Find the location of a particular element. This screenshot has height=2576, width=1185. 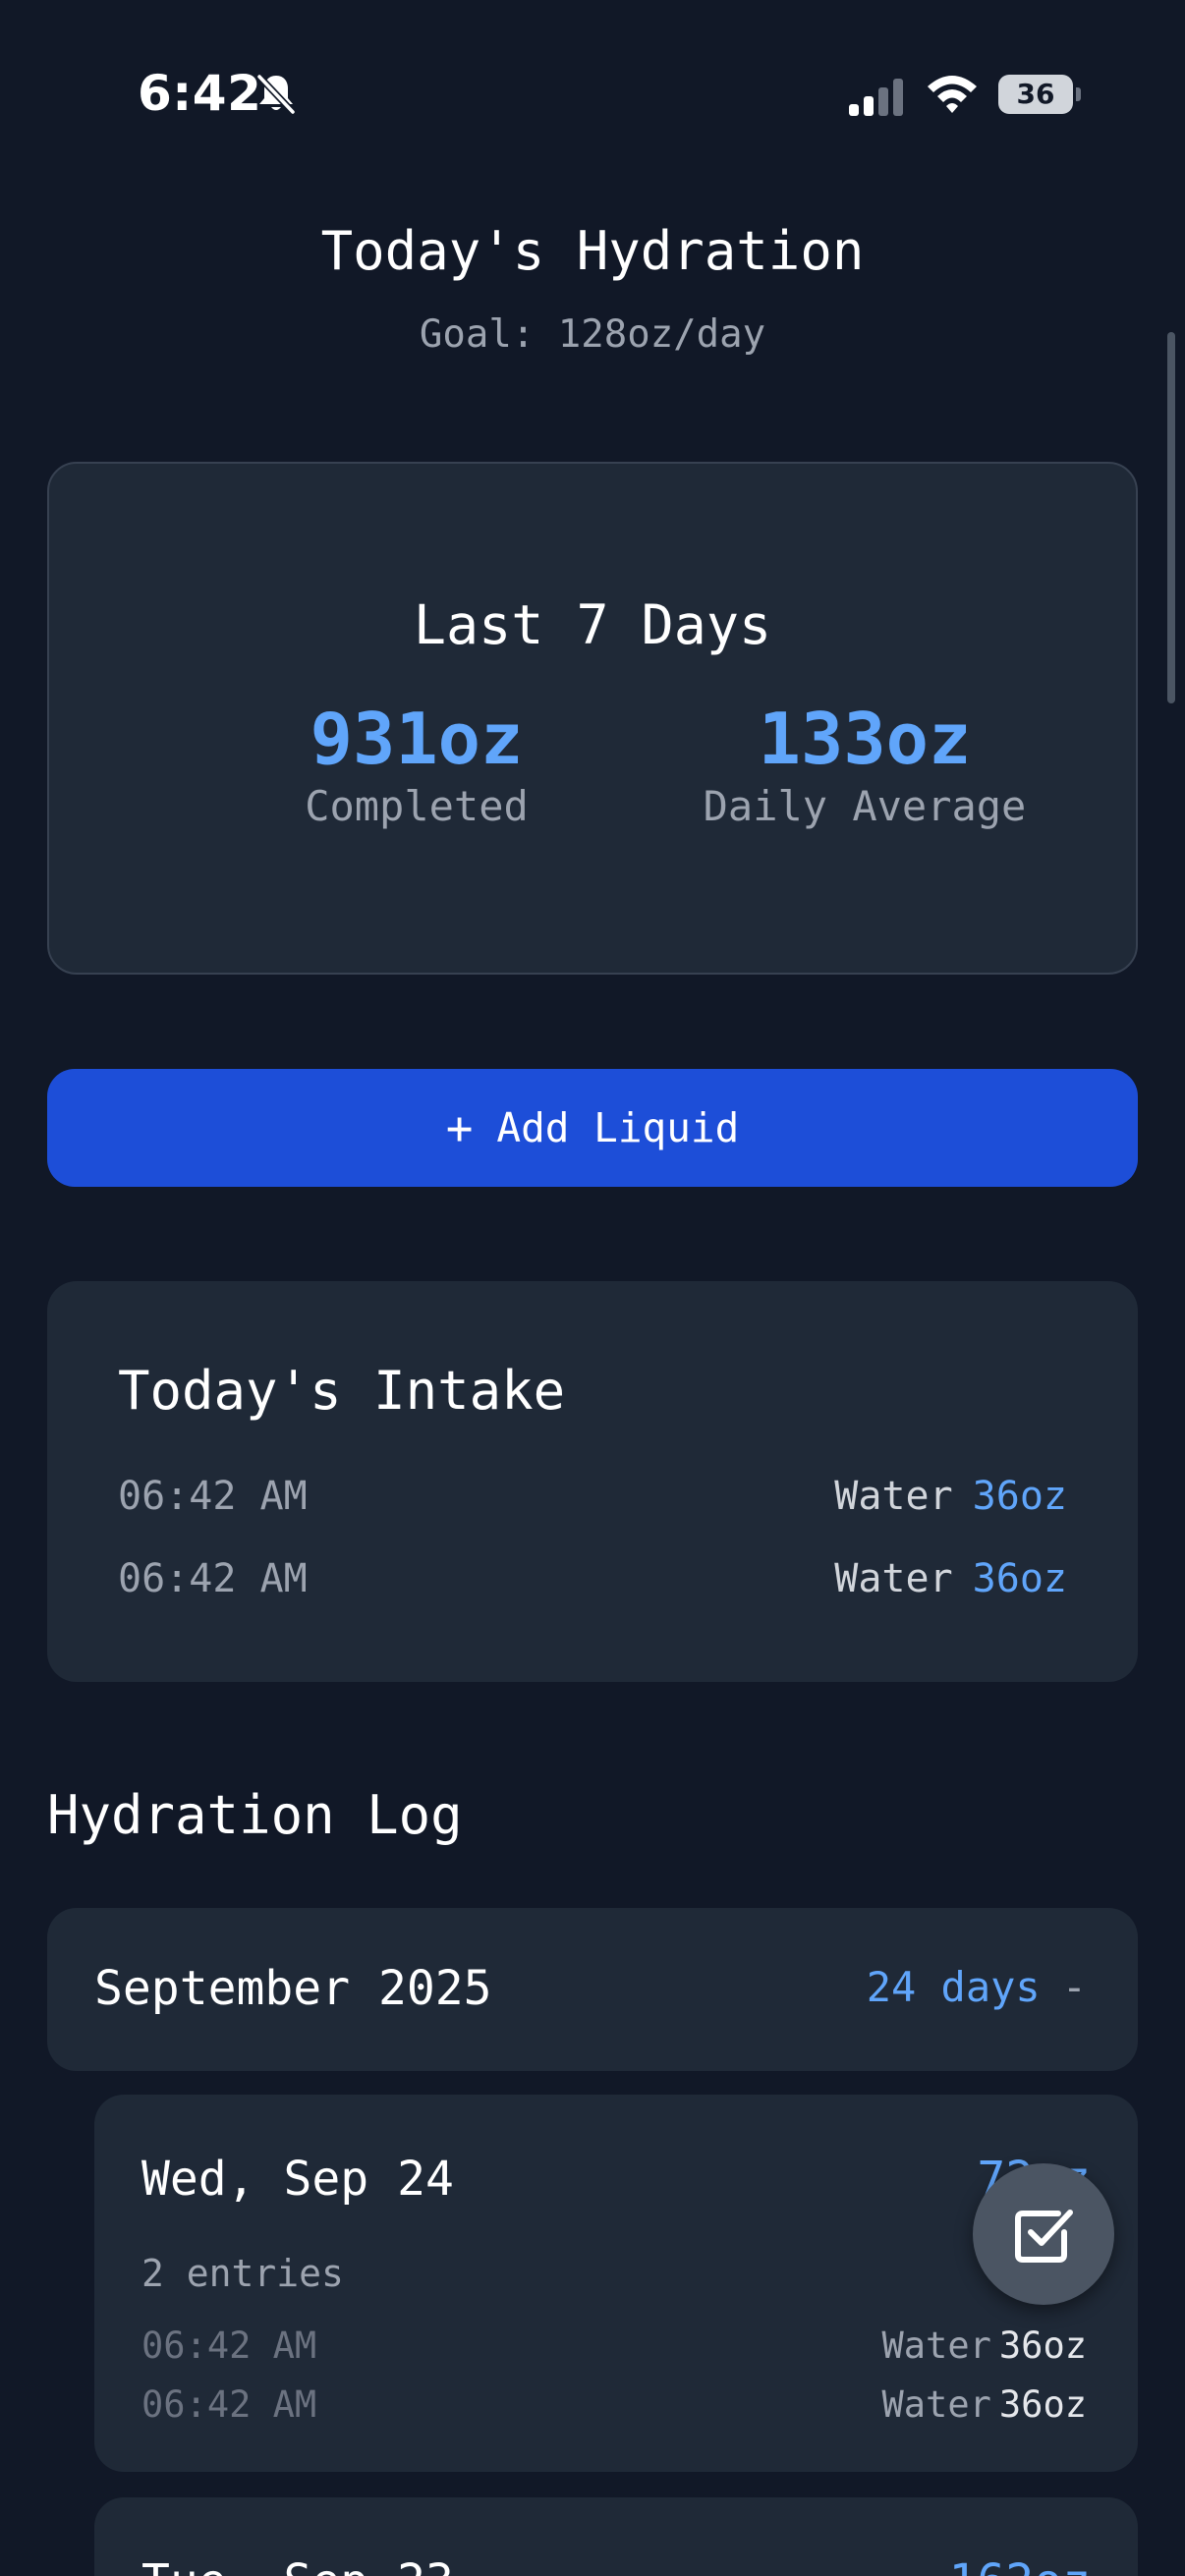

collapse-indicator-icon: - is located at coordinates (1075, 1987).